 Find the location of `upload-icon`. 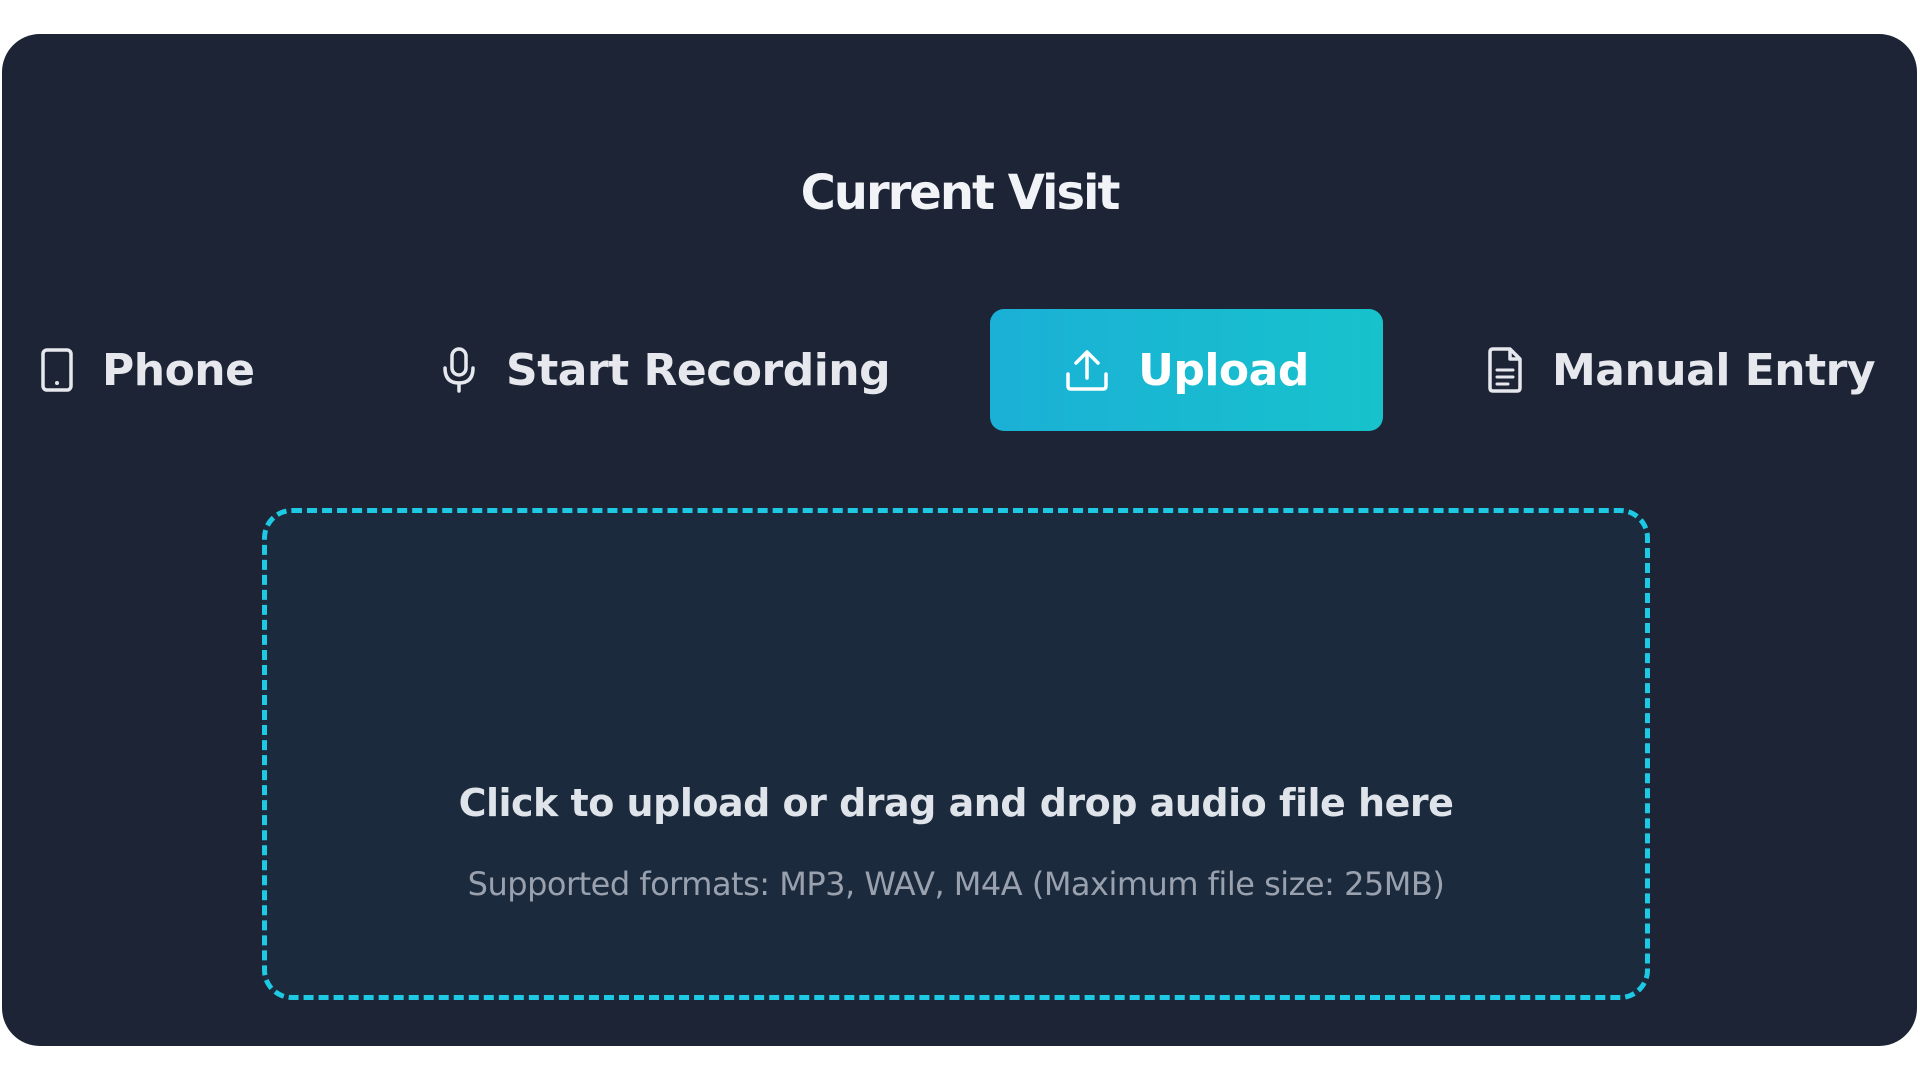

upload-icon is located at coordinates (1087, 370).